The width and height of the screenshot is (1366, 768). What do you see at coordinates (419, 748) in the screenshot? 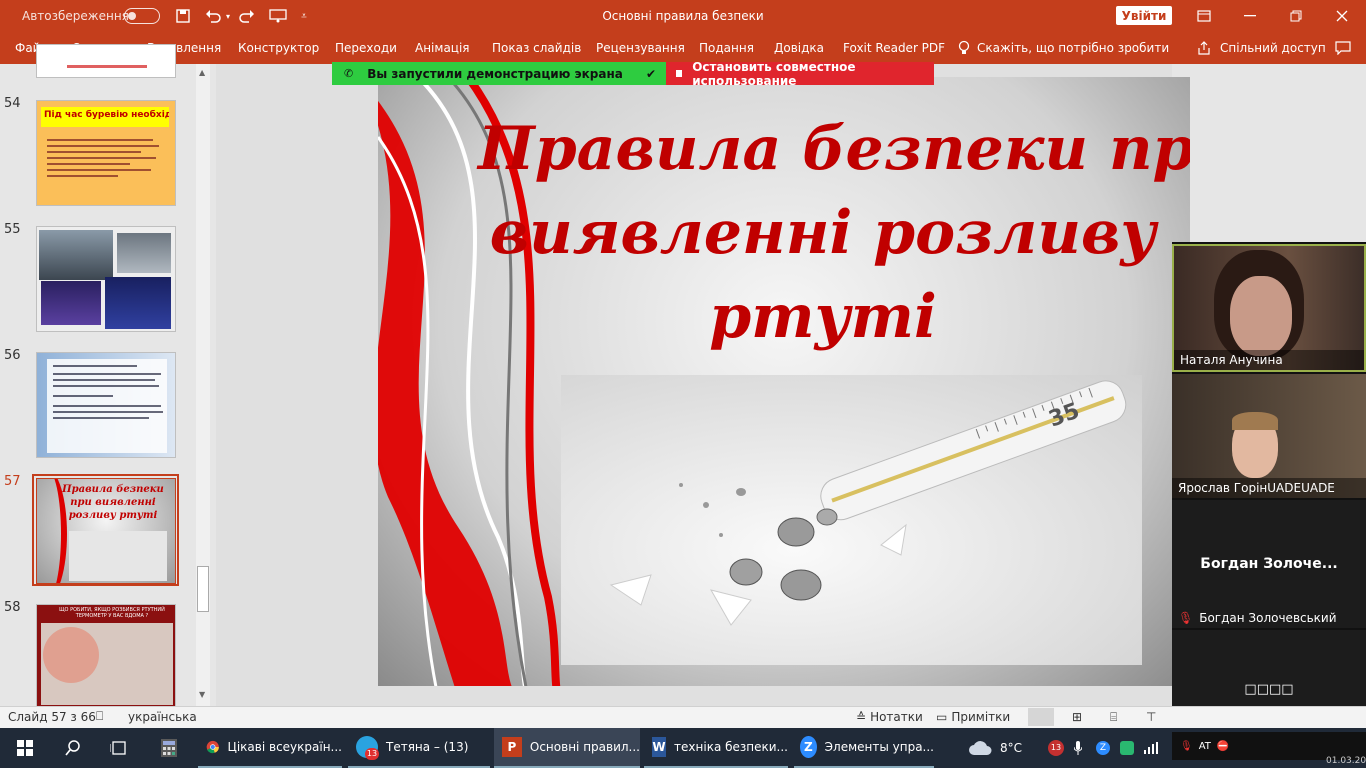
I see `taskbar-telegram: 13 Тетяна – (13)` at bounding box center [419, 748].